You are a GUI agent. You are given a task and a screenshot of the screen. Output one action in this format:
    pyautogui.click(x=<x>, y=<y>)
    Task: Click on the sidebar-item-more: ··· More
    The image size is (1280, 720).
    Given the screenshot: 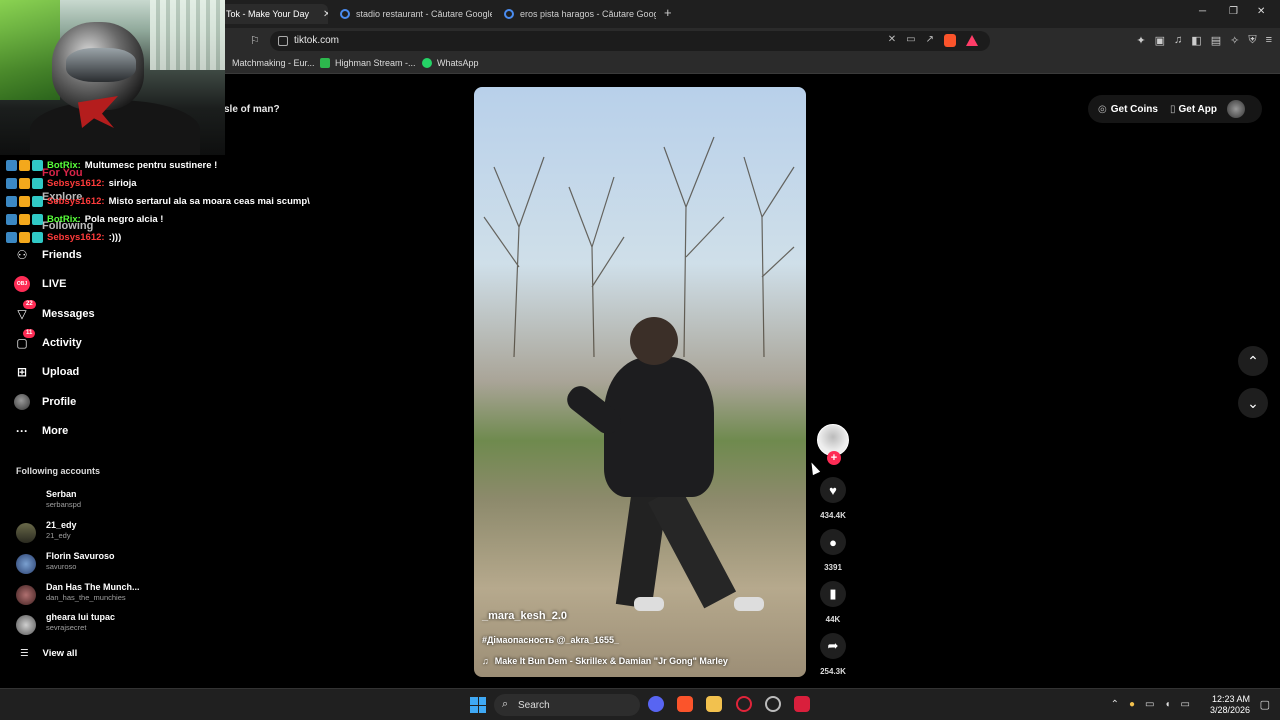 What is the action you would take?
    pyautogui.click(x=104, y=431)
    